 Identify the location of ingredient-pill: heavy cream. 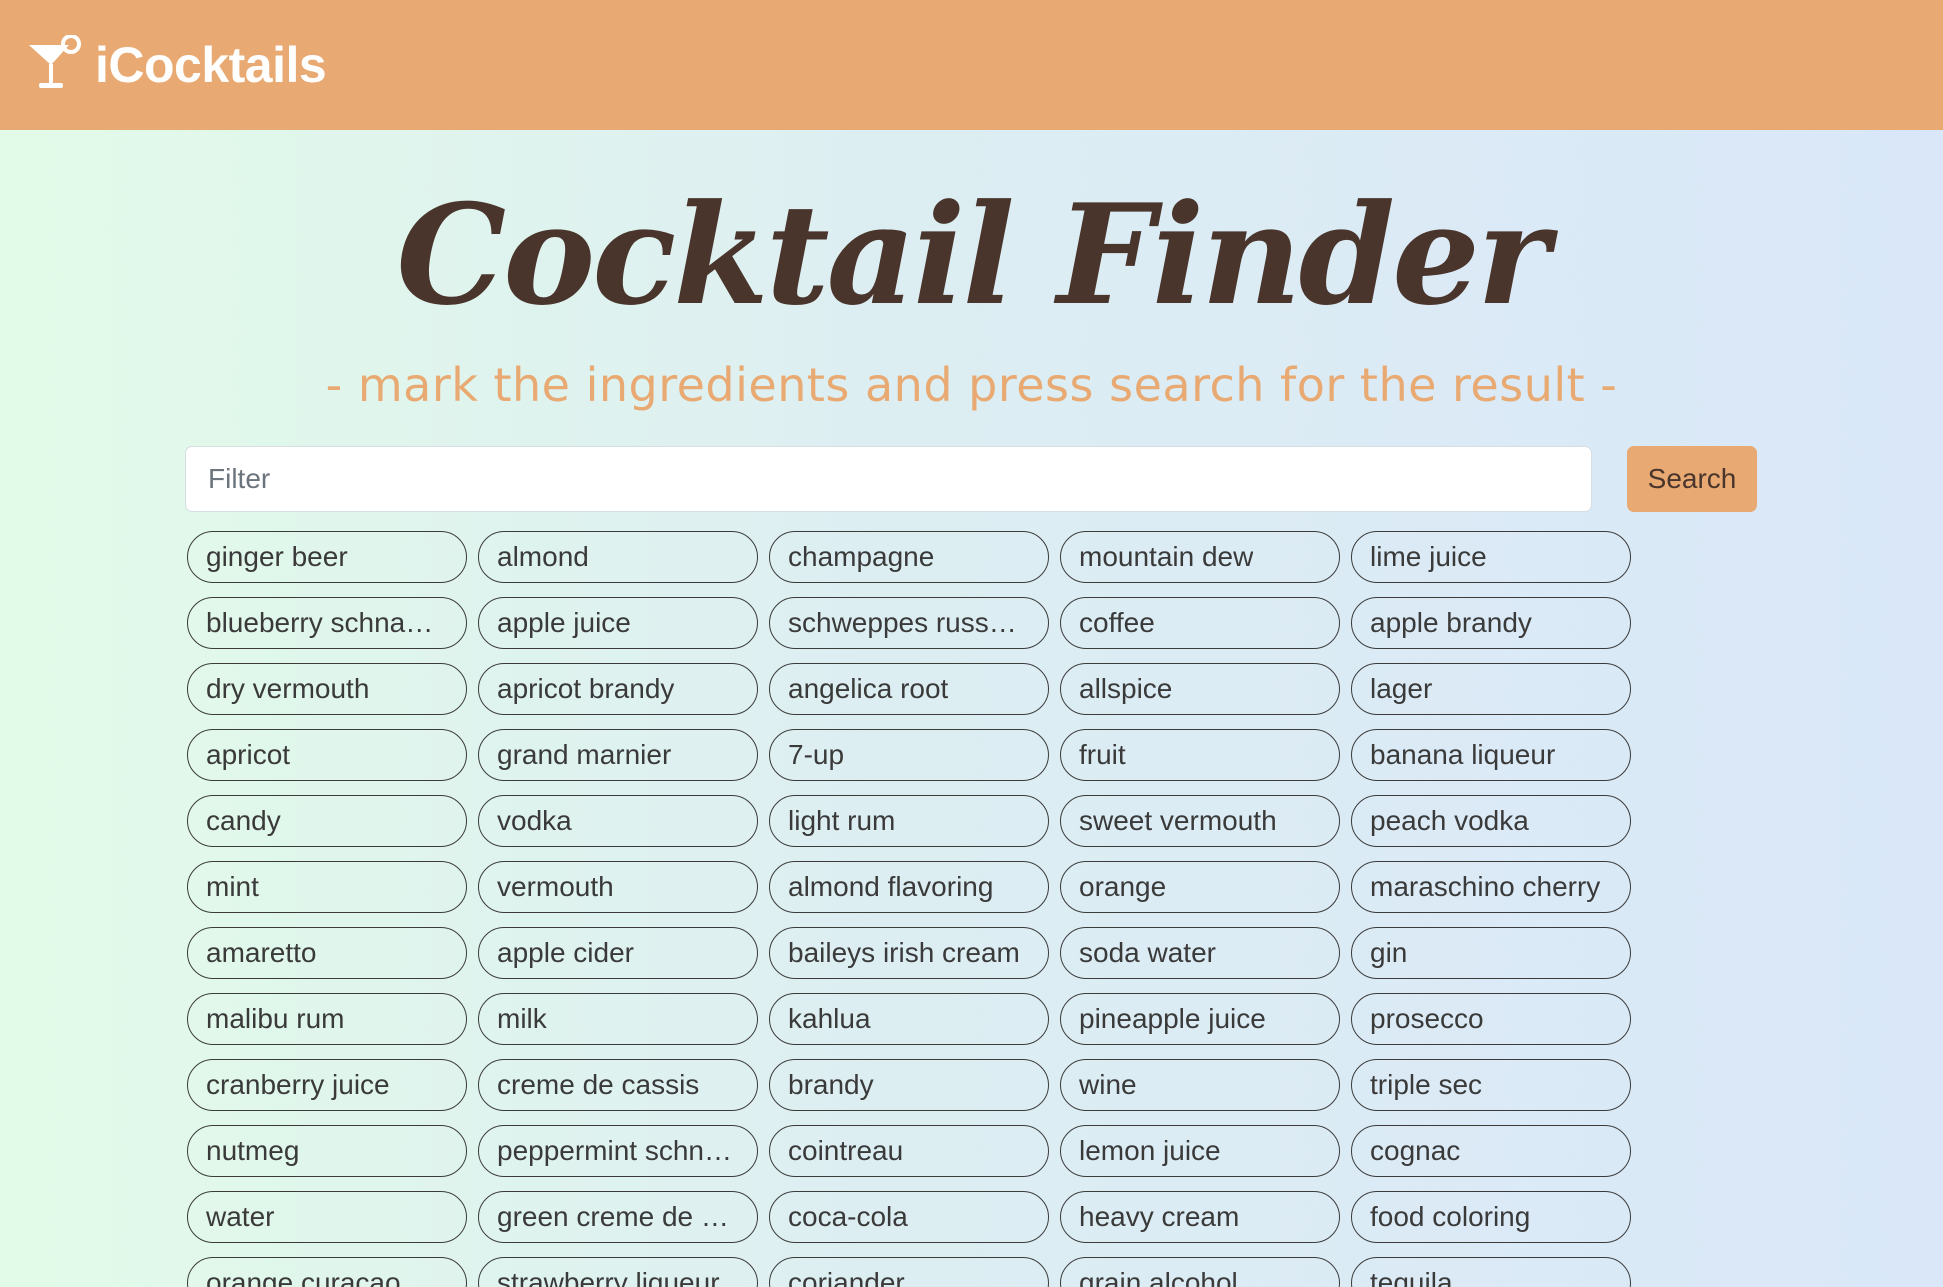
(1200, 1217).